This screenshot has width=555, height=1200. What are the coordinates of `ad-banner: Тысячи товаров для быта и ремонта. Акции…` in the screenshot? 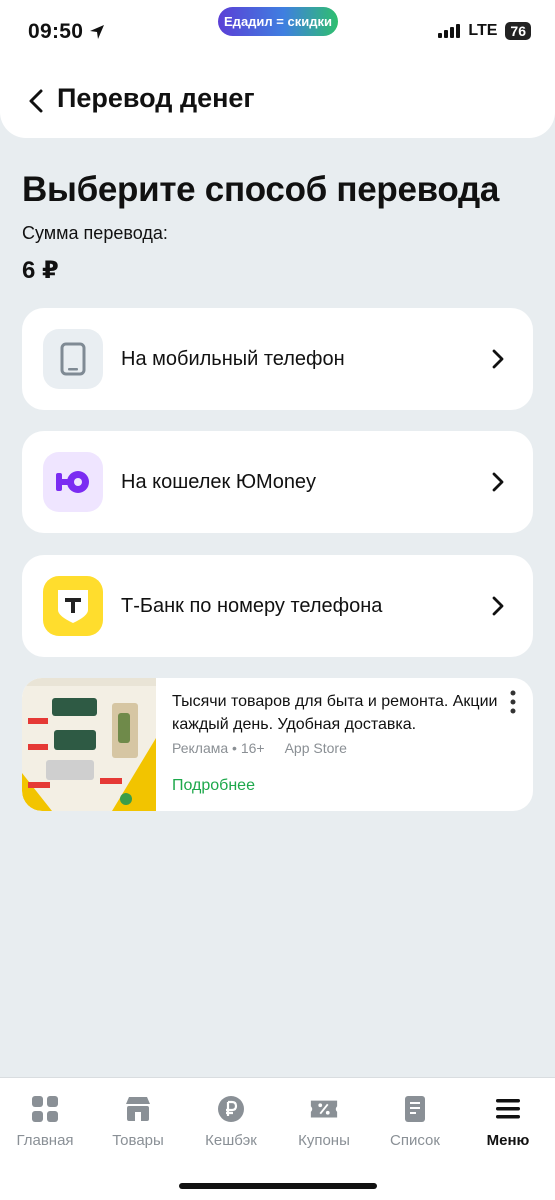 It's located at (277, 744).